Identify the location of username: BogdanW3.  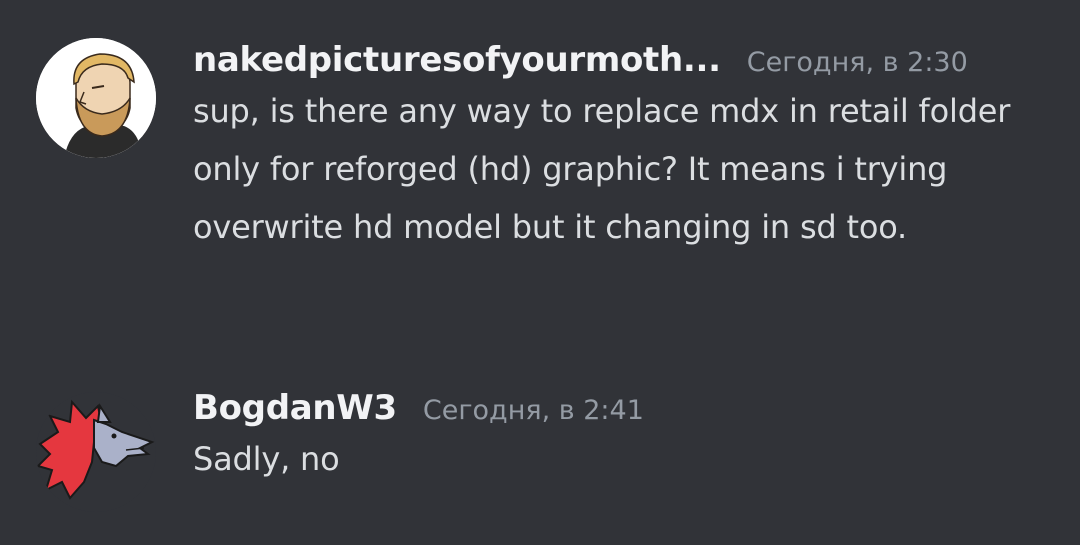
(295, 408).